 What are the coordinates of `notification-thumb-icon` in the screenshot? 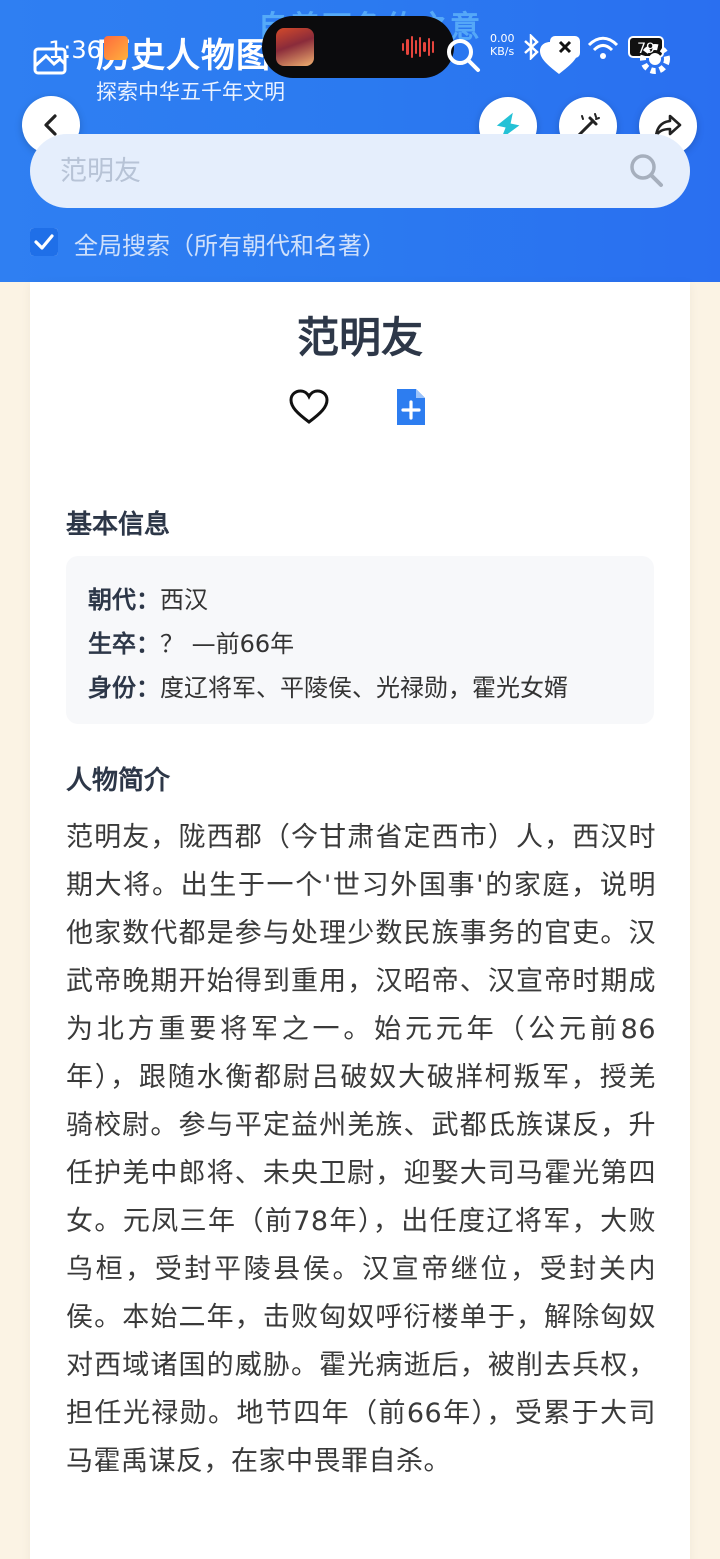 It's located at (116, 48).